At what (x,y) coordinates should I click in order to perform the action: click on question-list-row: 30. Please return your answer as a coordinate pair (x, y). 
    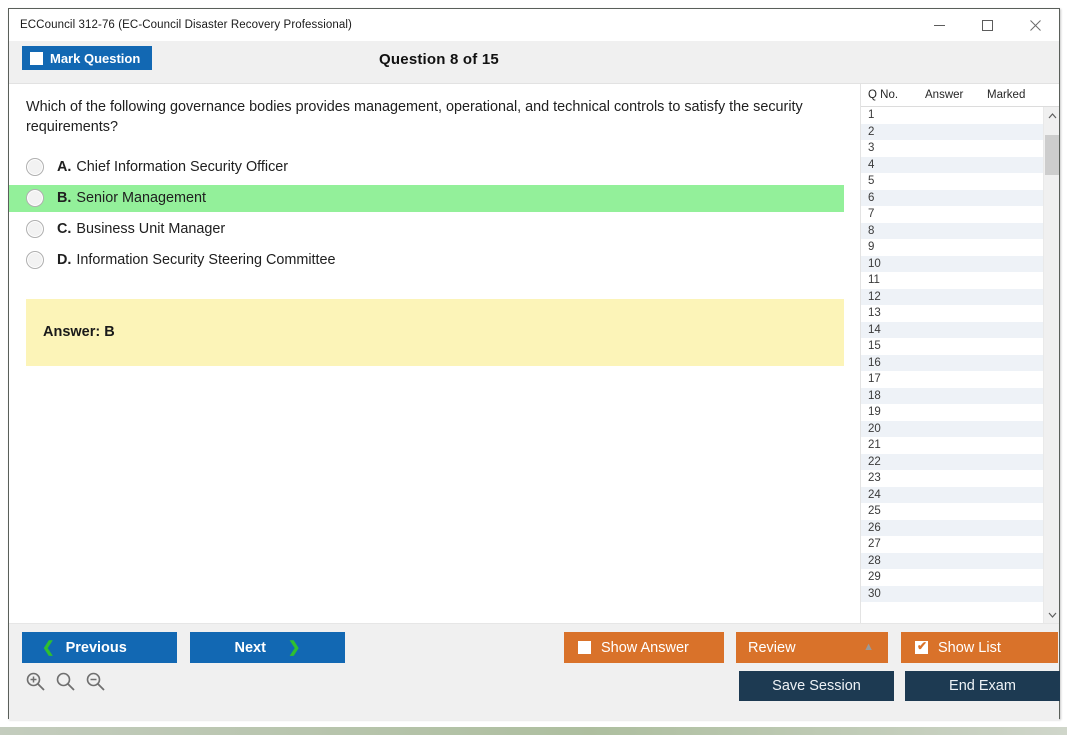
    Looking at the image, I should click on (952, 593).